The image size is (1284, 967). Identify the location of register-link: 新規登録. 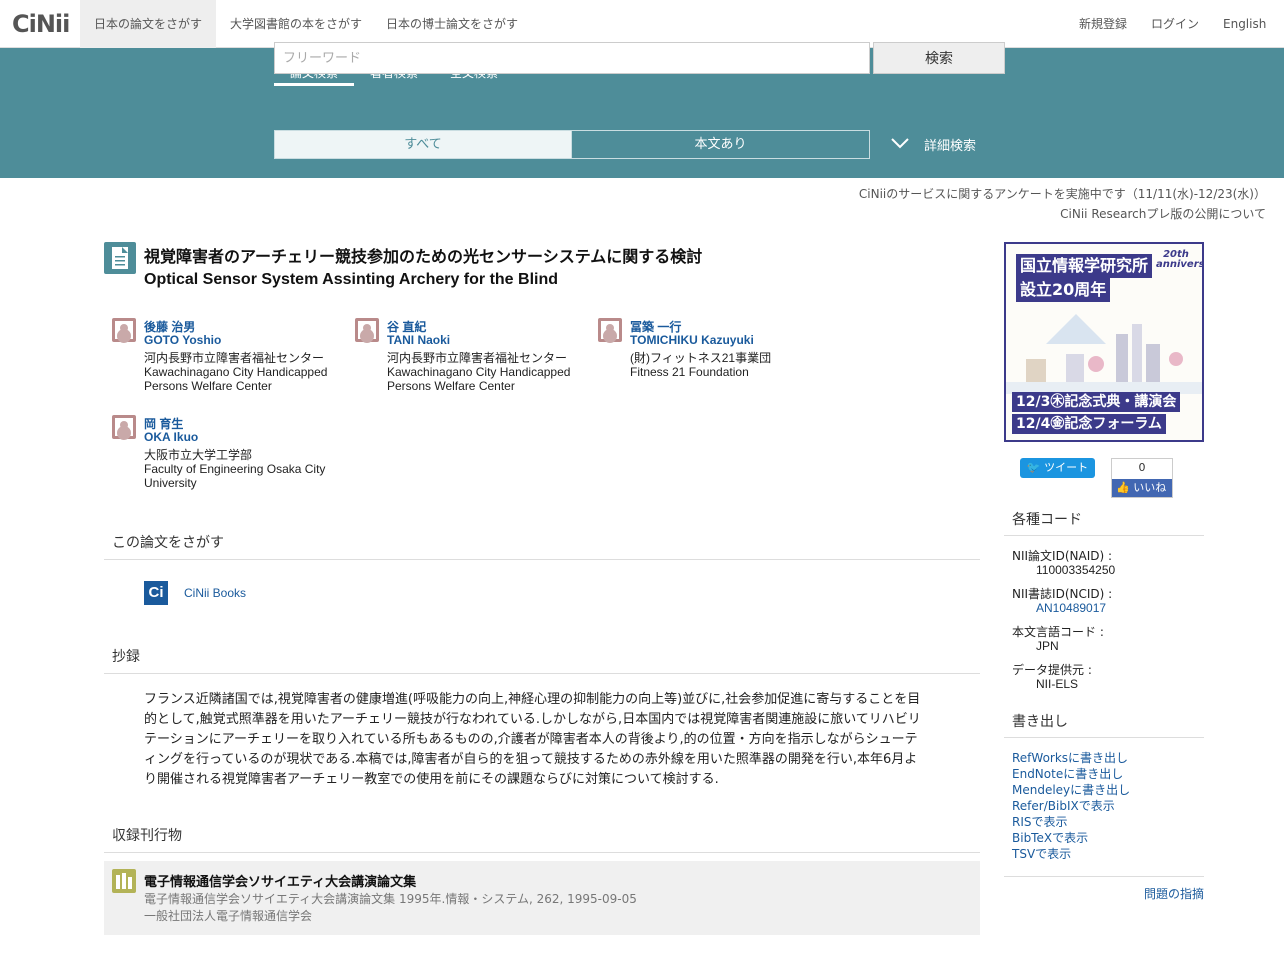
(1103, 24).